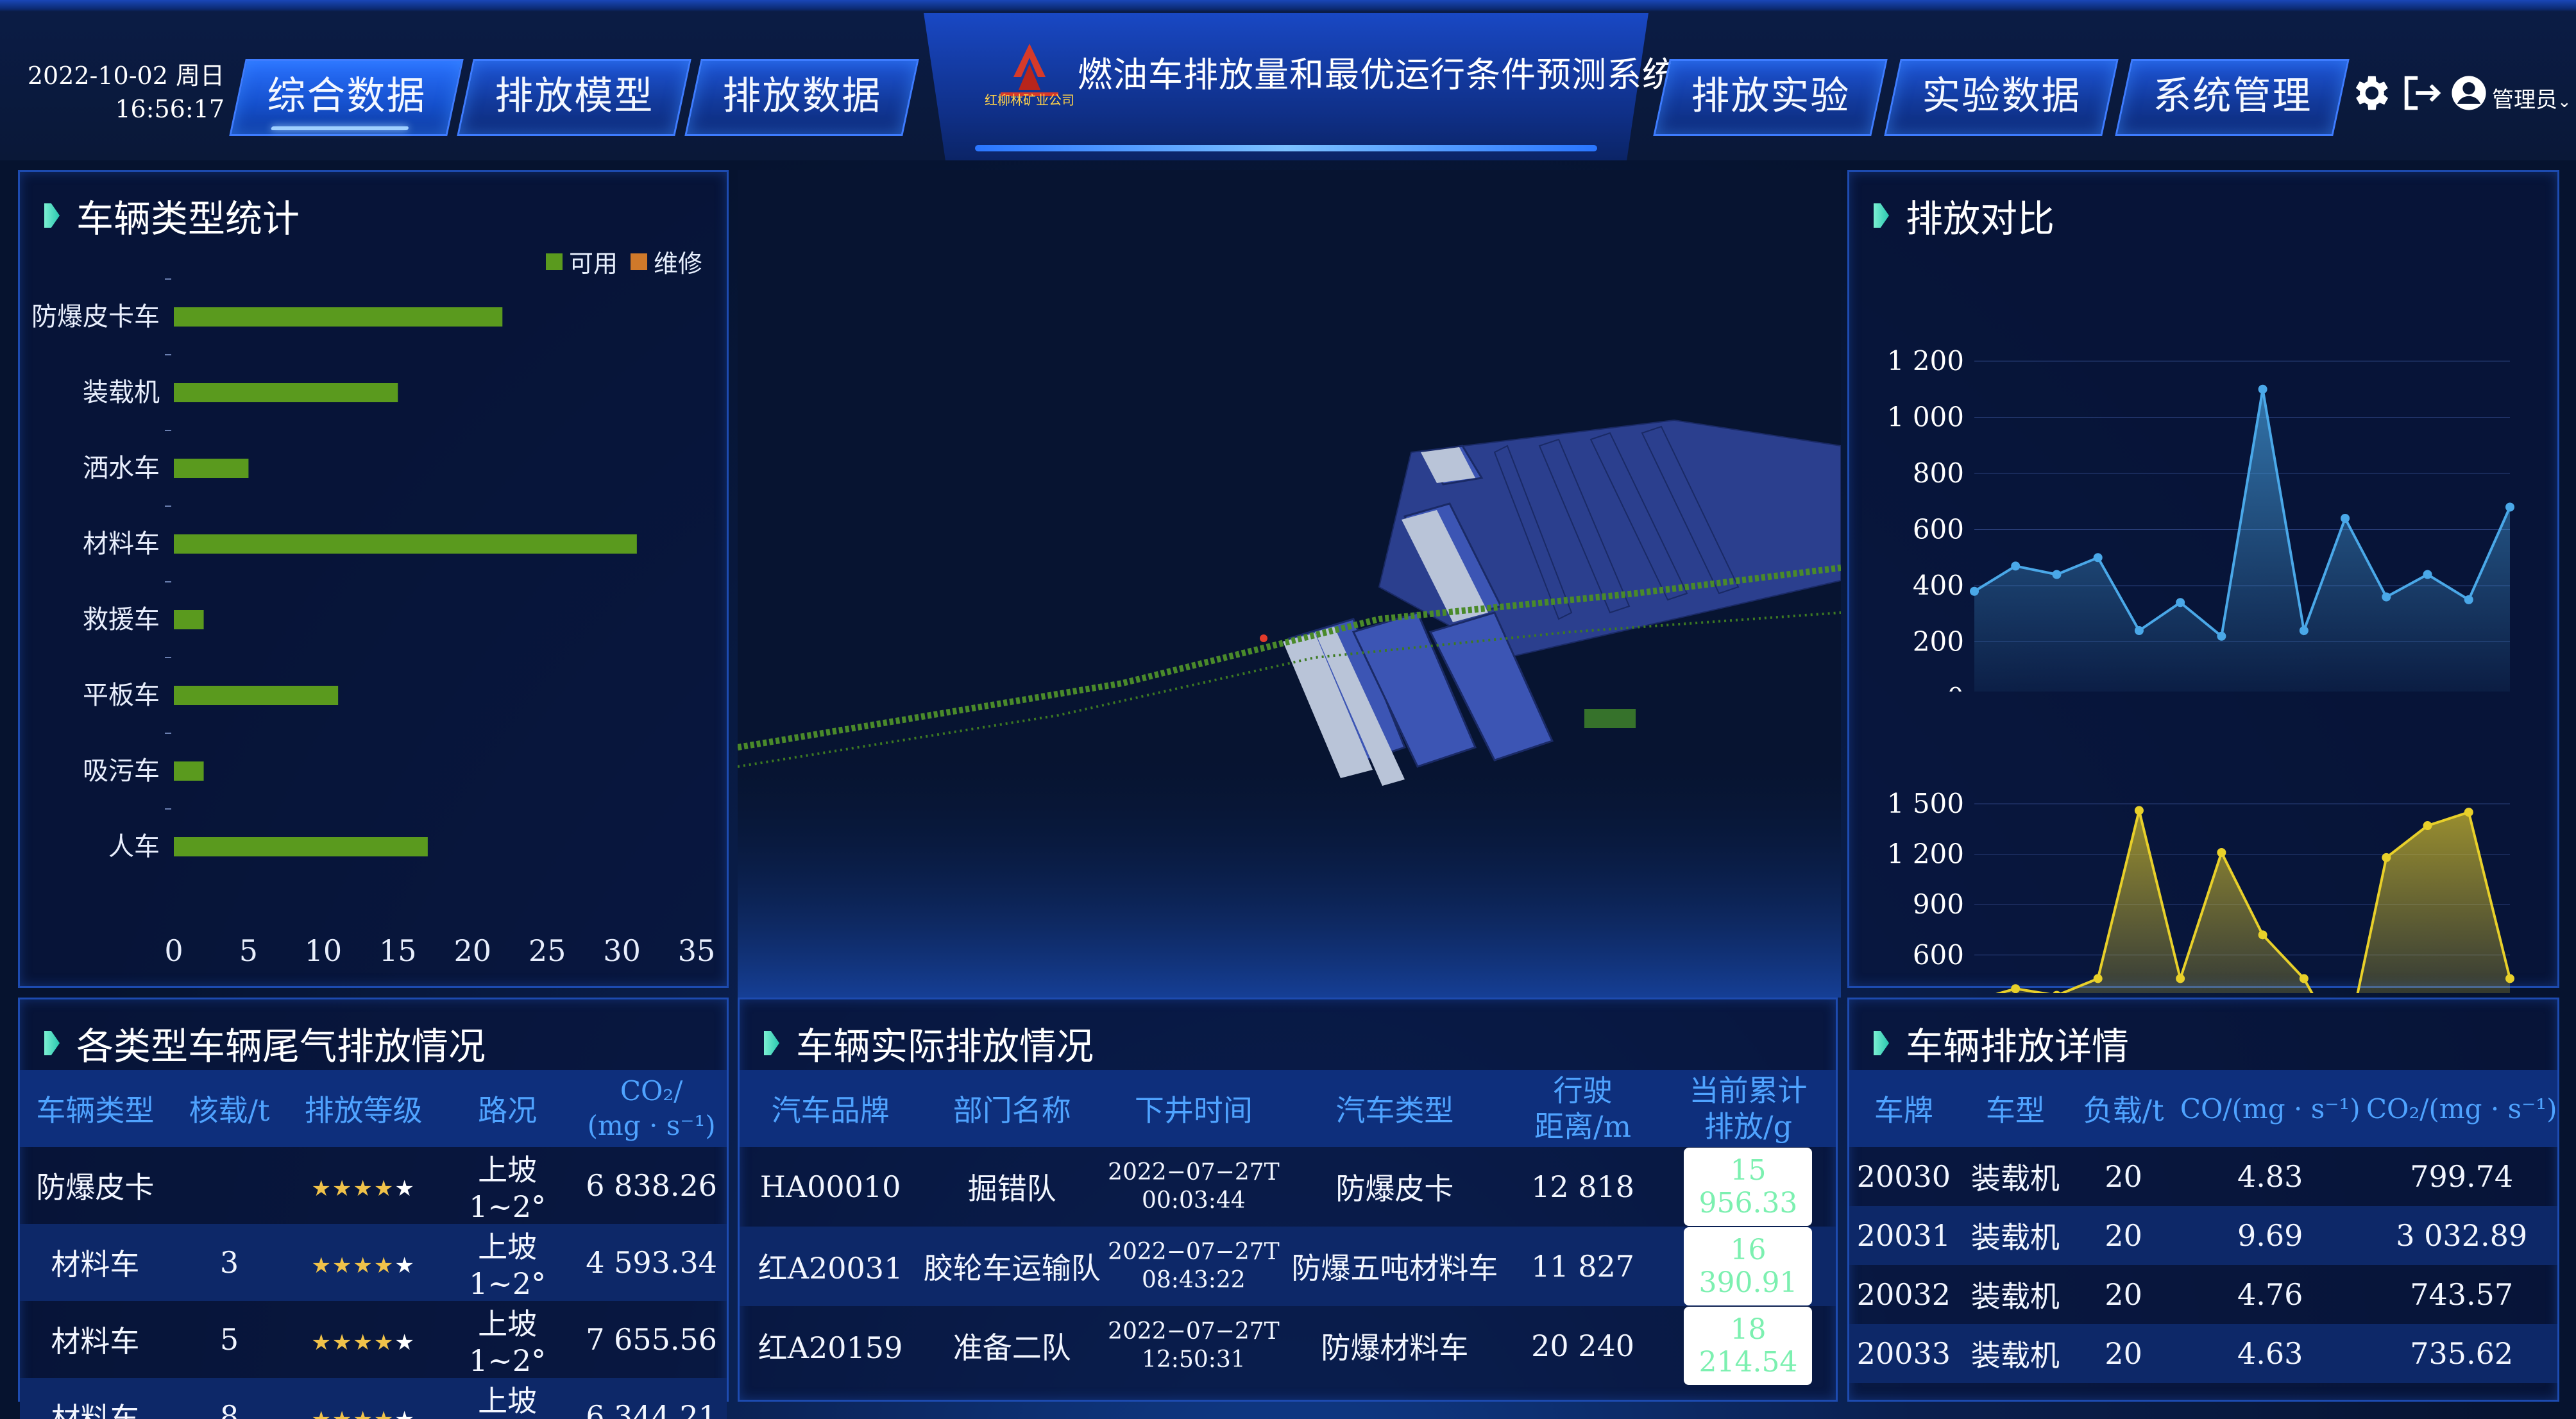  What do you see at coordinates (229, 1110) in the screenshot?
I see `column-header: 核载/t` at bounding box center [229, 1110].